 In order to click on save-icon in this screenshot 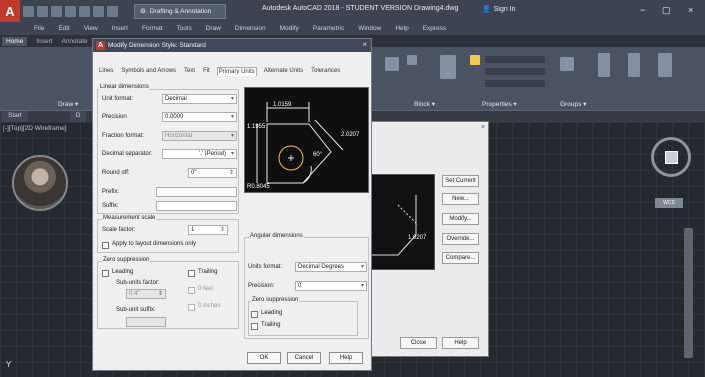, I will do `click(56, 11)`.